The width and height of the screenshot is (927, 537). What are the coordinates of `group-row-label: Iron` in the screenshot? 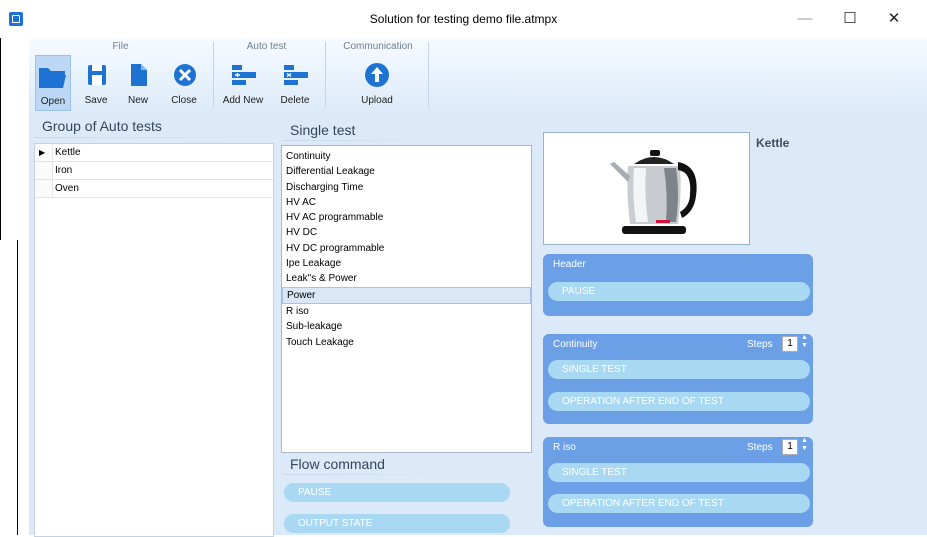 It's located at (64, 170).